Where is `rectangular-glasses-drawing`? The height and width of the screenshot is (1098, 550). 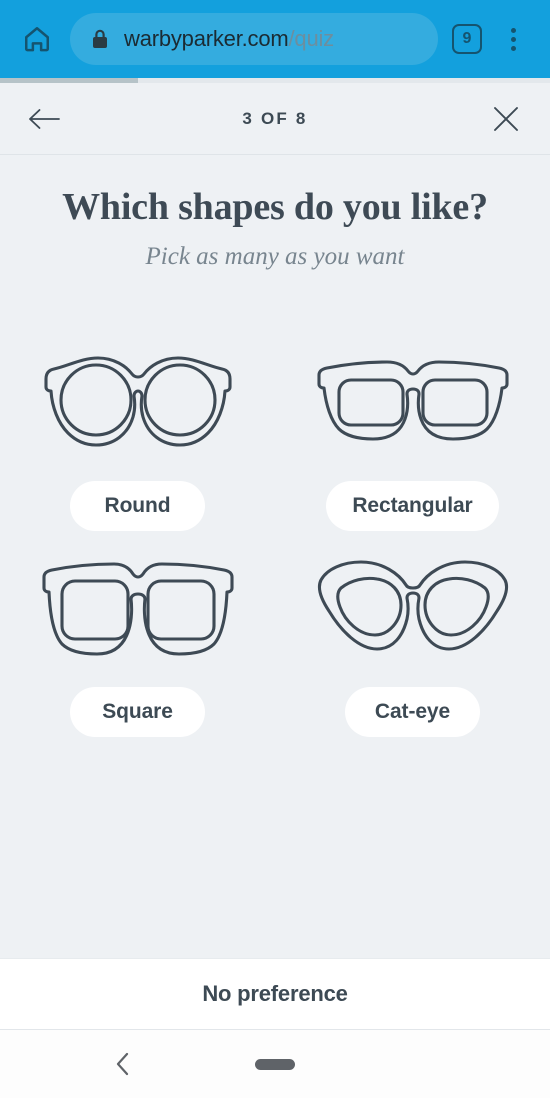 rectangular-glasses-drawing is located at coordinates (412, 400).